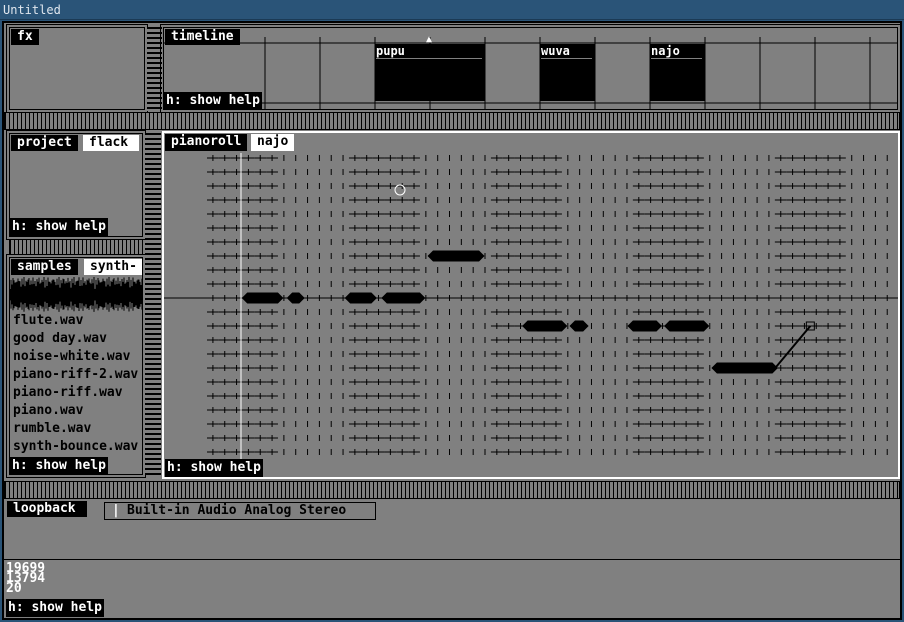  I want to click on sample-item: piano-riff.wav, so click(76, 393).